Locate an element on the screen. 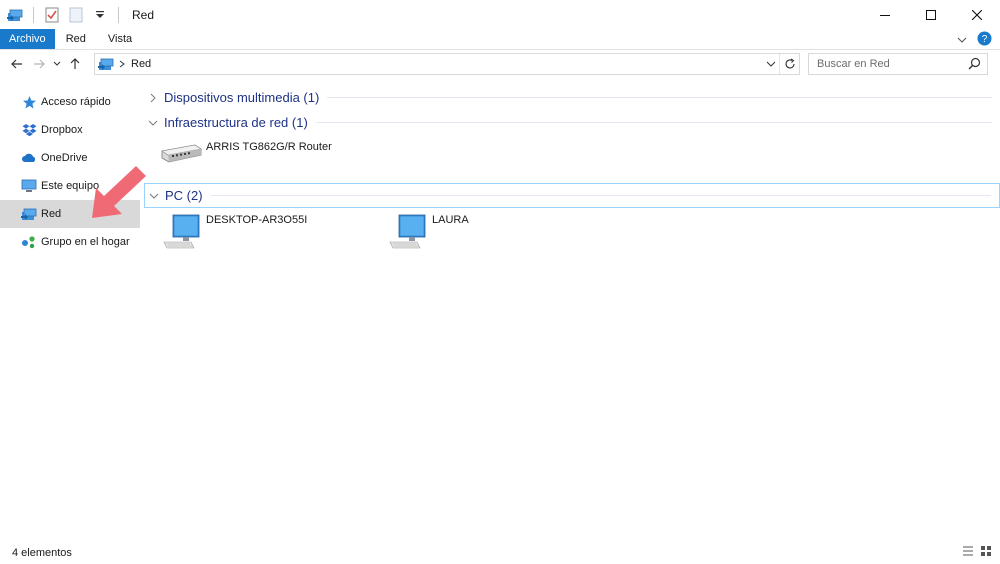 This screenshot has width=1000, height=564. search-input is located at coordinates (892, 64).